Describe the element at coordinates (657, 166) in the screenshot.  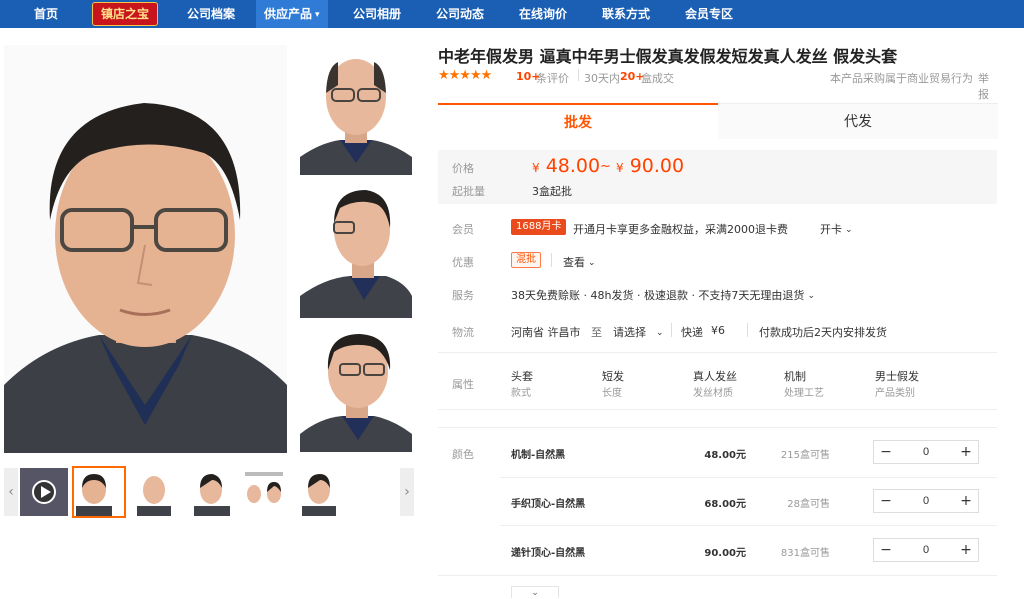
I see `price-max-value: 90.00` at that location.